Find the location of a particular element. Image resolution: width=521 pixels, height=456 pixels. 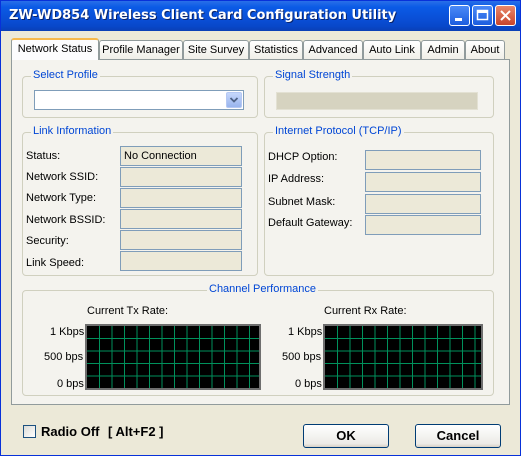

security-label: Security: is located at coordinates (47, 241).